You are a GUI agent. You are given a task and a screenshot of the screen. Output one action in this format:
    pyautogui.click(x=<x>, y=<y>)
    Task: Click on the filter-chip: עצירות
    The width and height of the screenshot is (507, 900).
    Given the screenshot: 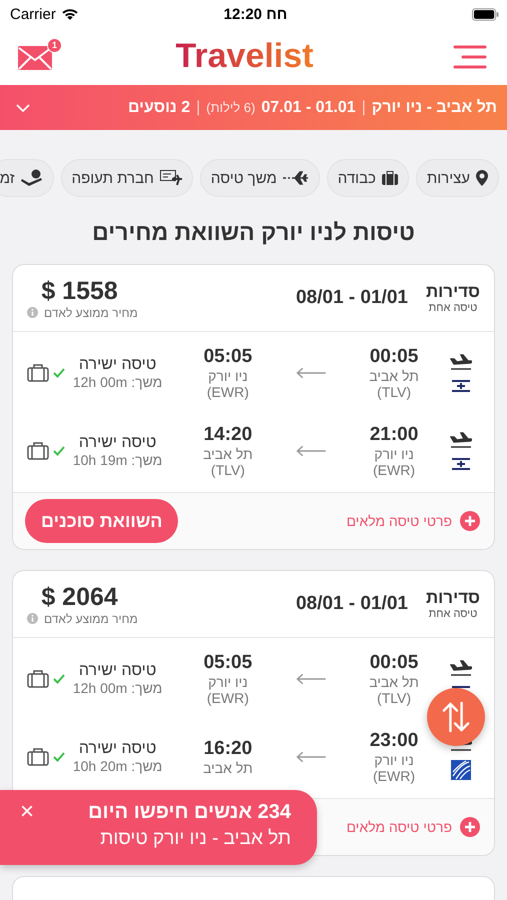 What is the action you would take?
    pyautogui.click(x=457, y=178)
    